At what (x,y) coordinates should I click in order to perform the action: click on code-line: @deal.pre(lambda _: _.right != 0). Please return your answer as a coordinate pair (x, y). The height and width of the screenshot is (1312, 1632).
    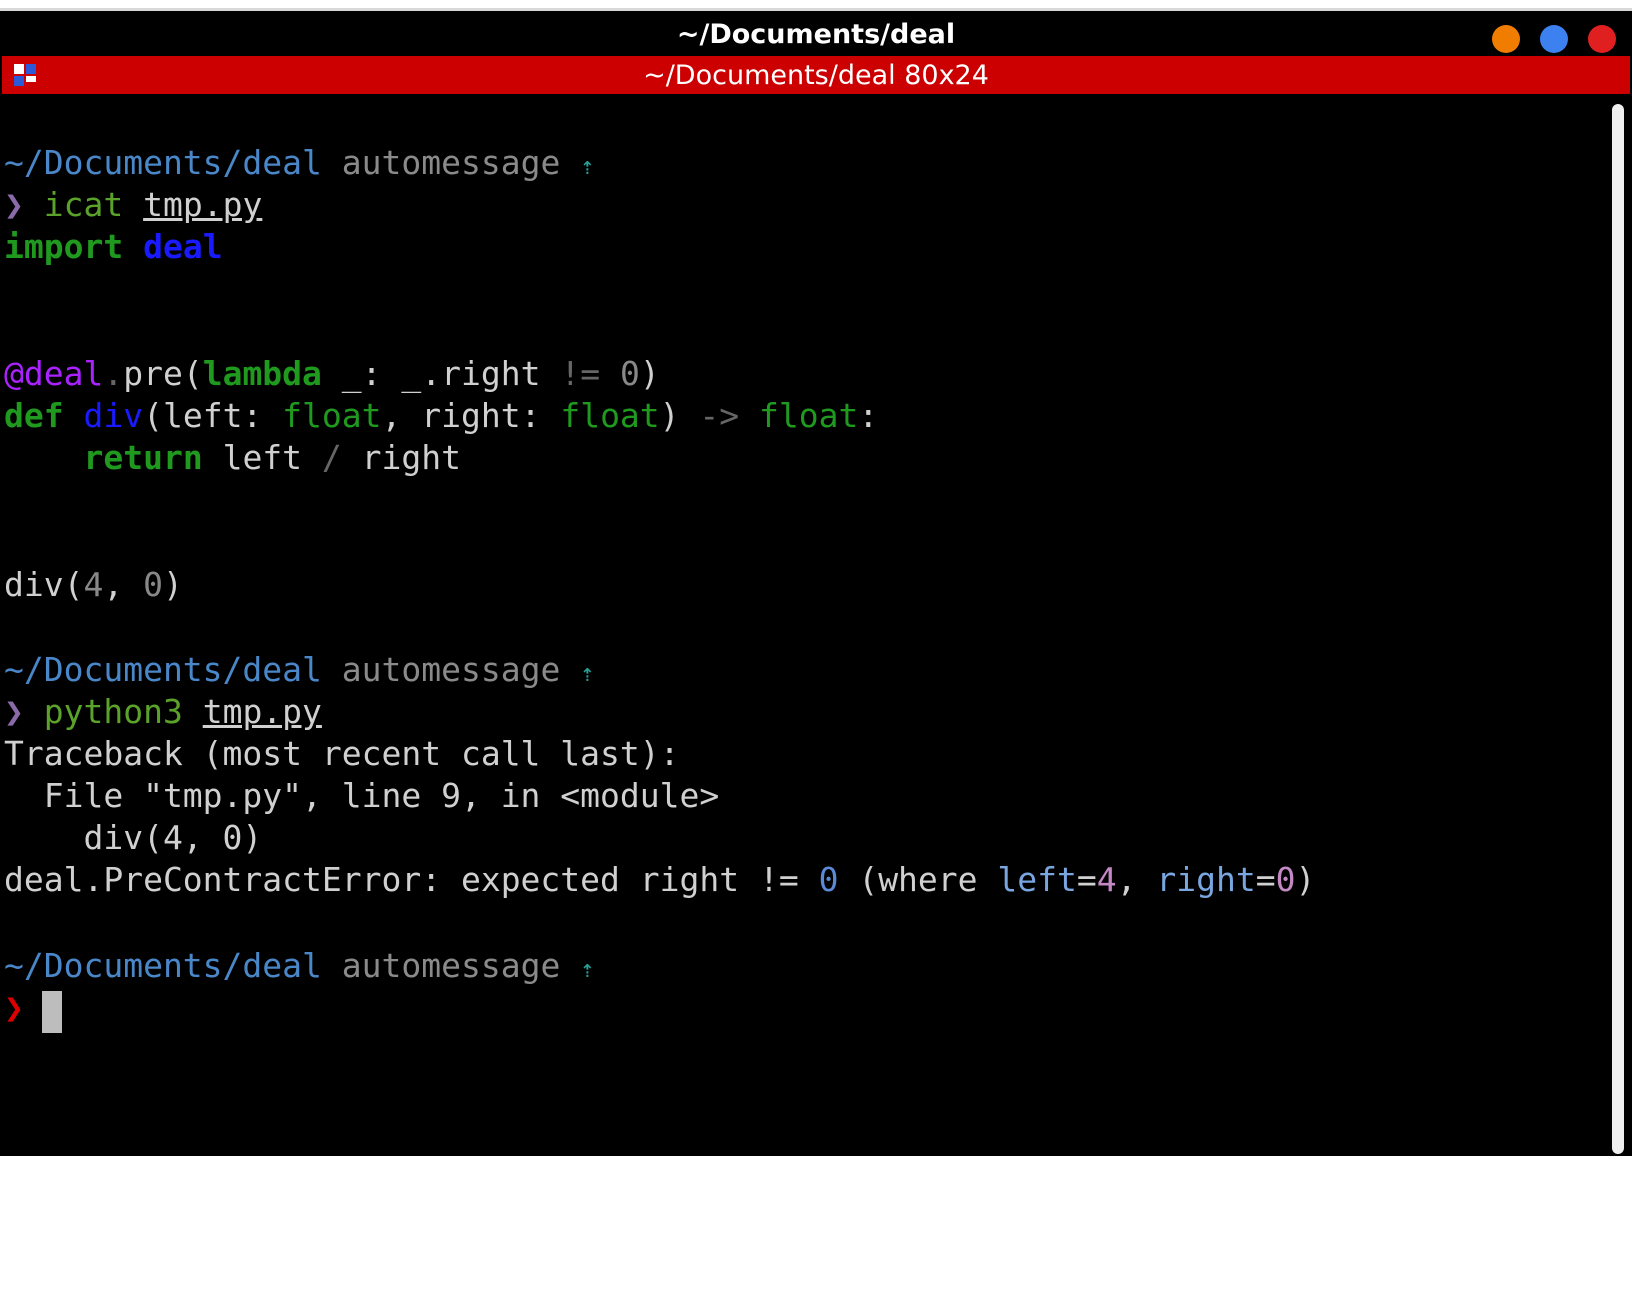
    Looking at the image, I should click on (332, 373).